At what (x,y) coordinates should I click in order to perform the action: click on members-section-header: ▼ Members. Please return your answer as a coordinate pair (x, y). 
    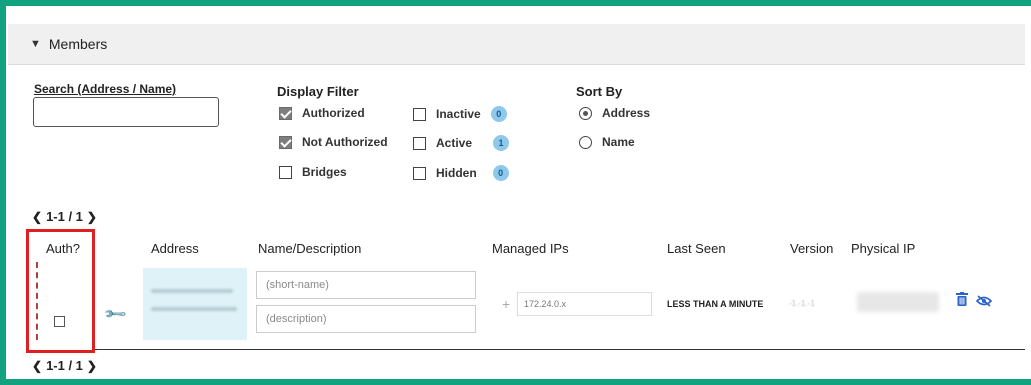
    Looking at the image, I should click on (516, 44).